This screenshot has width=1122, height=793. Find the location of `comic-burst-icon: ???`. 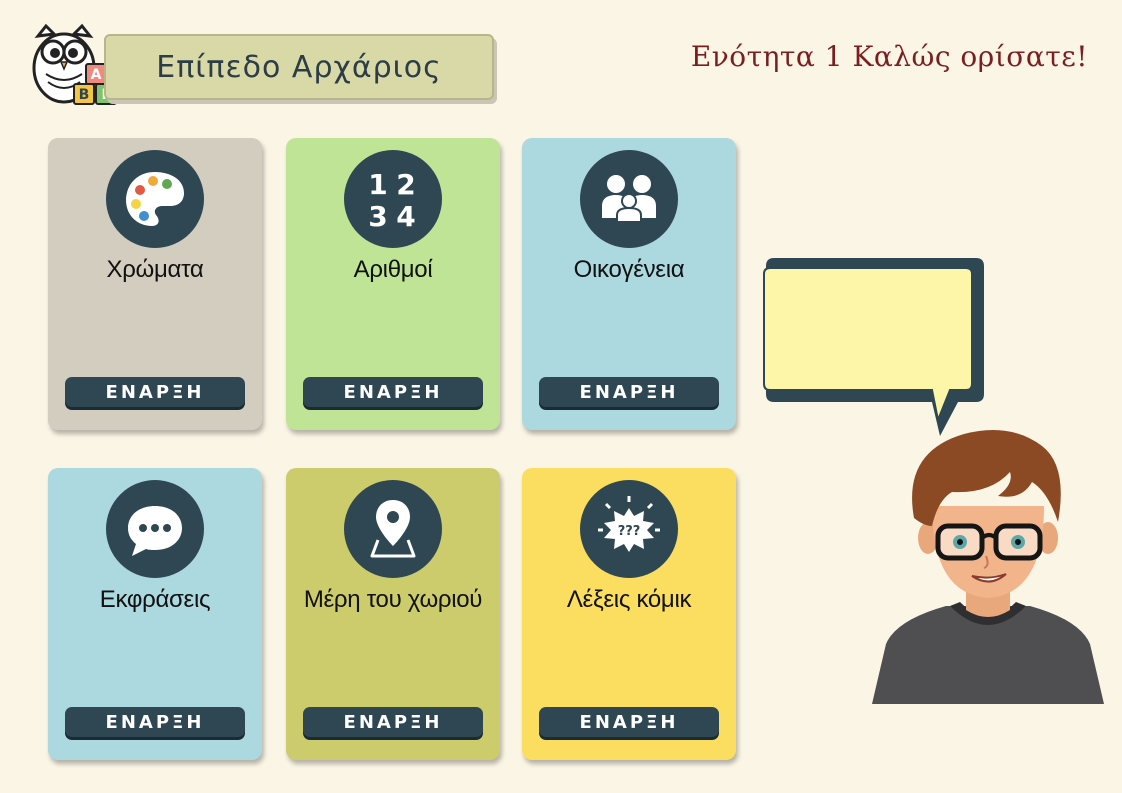

comic-burst-icon: ??? is located at coordinates (629, 529).